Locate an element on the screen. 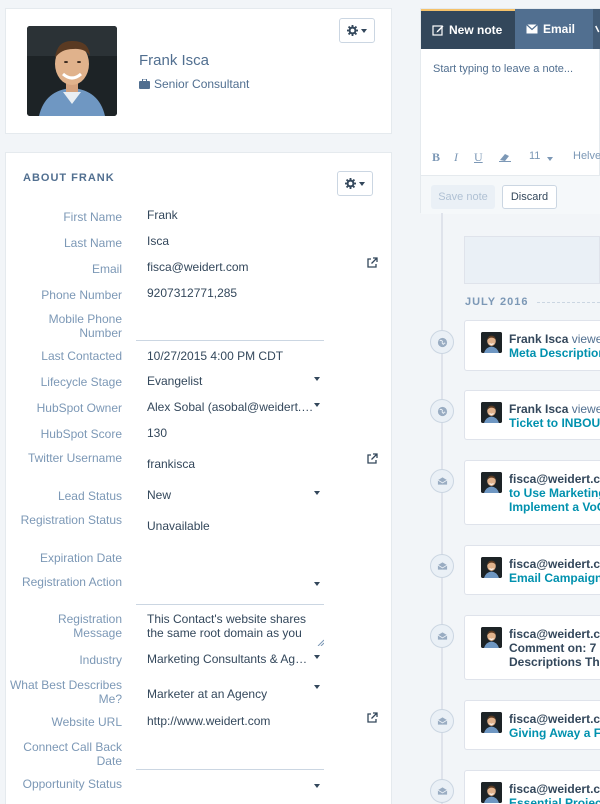 The height and width of the screenshot is (804, 600). timeline-event-card: Frank Isca viewe Meta Description is located at coordinates (532, 345).